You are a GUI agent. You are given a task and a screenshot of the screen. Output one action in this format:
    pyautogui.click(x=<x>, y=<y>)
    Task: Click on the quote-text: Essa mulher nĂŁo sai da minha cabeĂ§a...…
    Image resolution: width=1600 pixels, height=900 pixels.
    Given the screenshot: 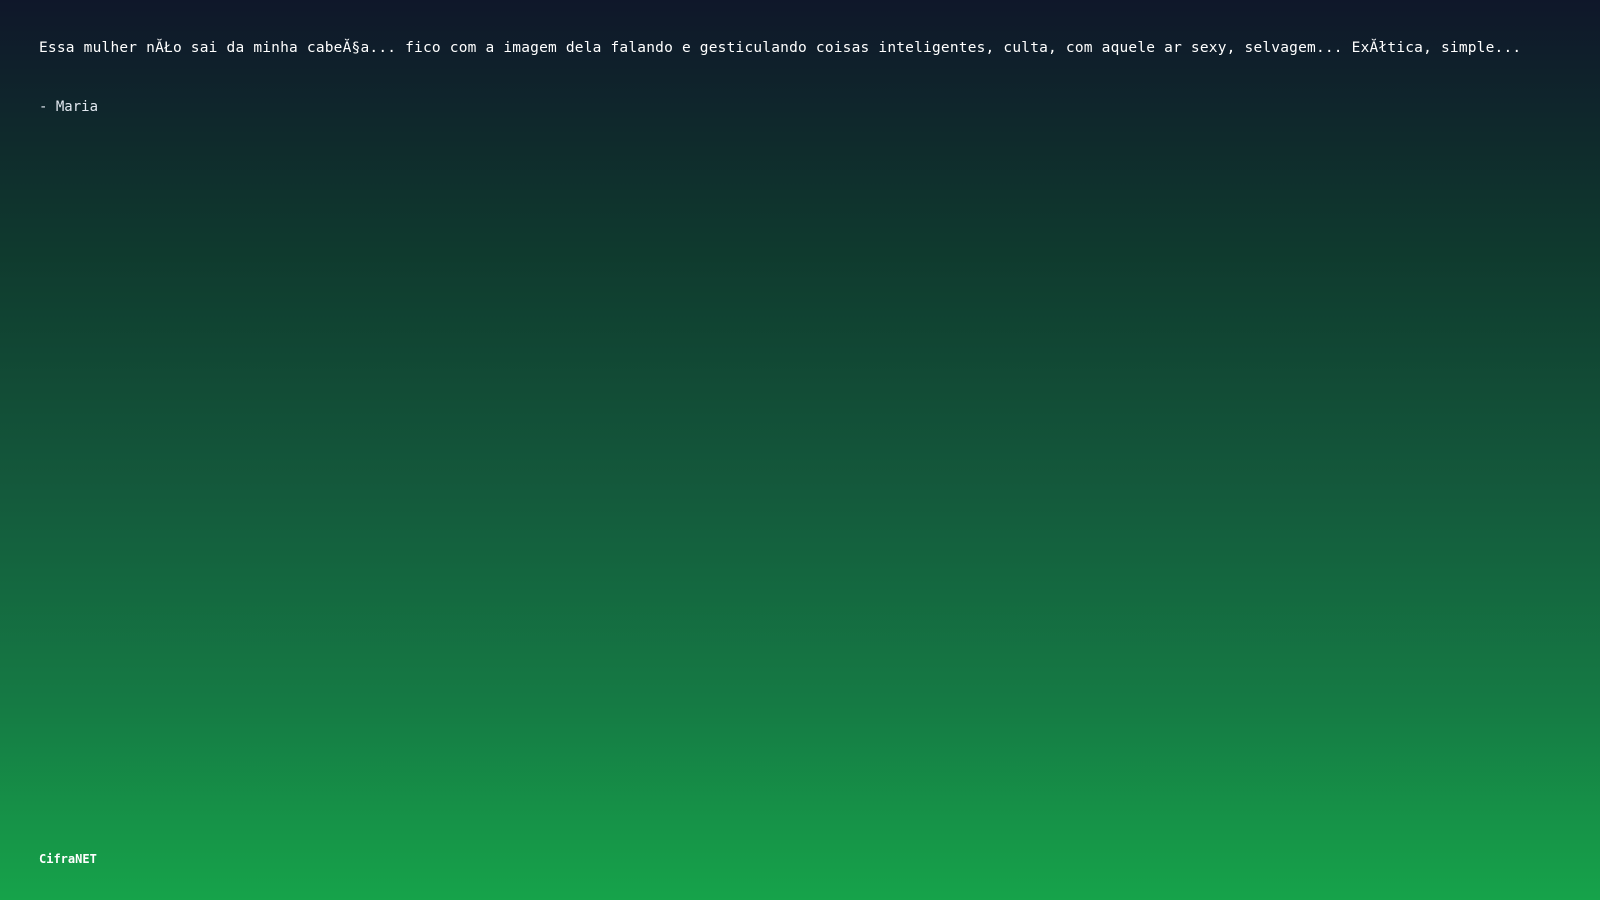 What is the action you would take?
    pyautogui.click(x=780, y=48)
    